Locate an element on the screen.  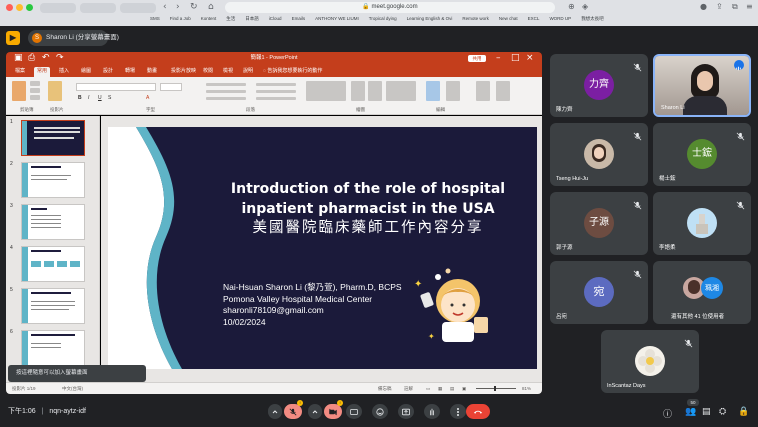
tab-design: 設計 is located at coordinates (108, 71).